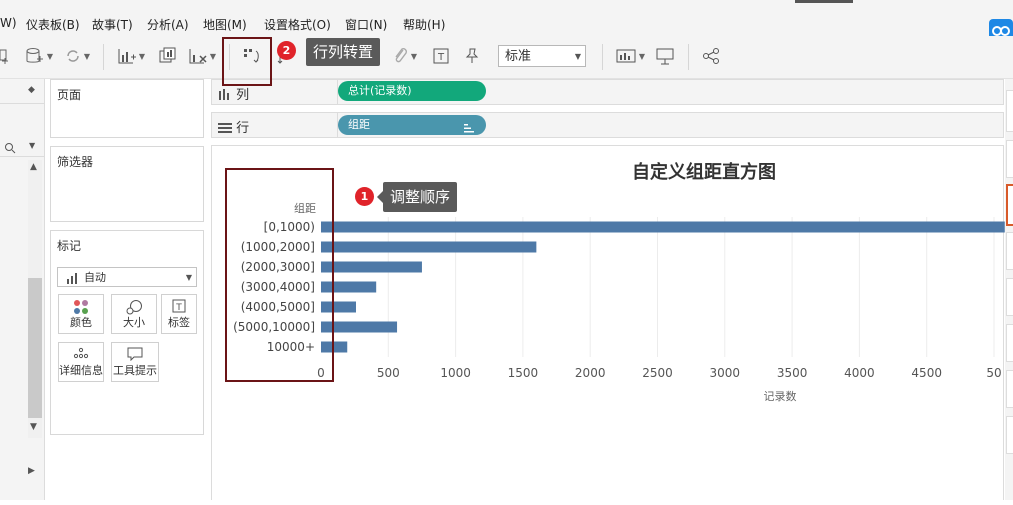 The height and width of the screenshot is (505, 1013). What do you see at coordinates (39, 56) in the screenshot?
I see `add-datasource-icon: ▼` at bounding box center [39, 56].